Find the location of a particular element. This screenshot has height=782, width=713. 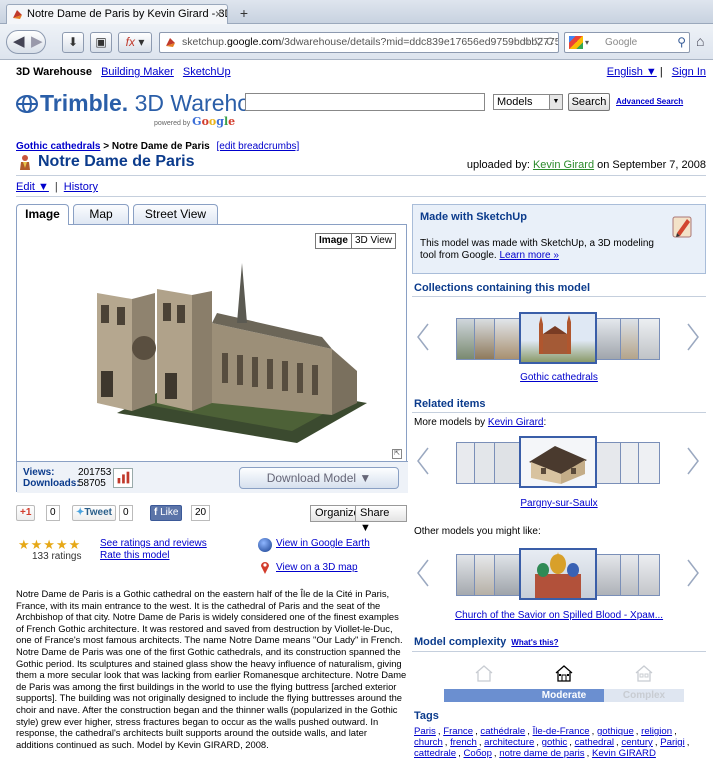

tab-map: Map is located at coordinates (101, 214).